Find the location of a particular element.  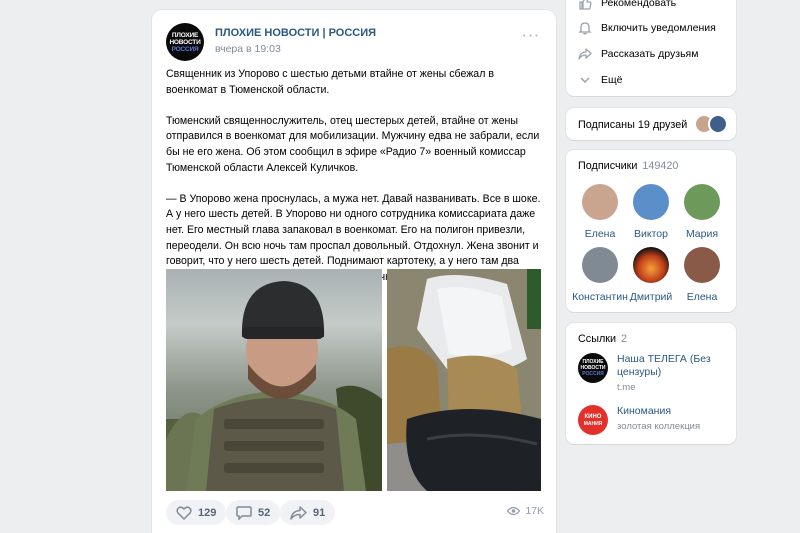

share-count: 91 is located at coordinates (319, 512).